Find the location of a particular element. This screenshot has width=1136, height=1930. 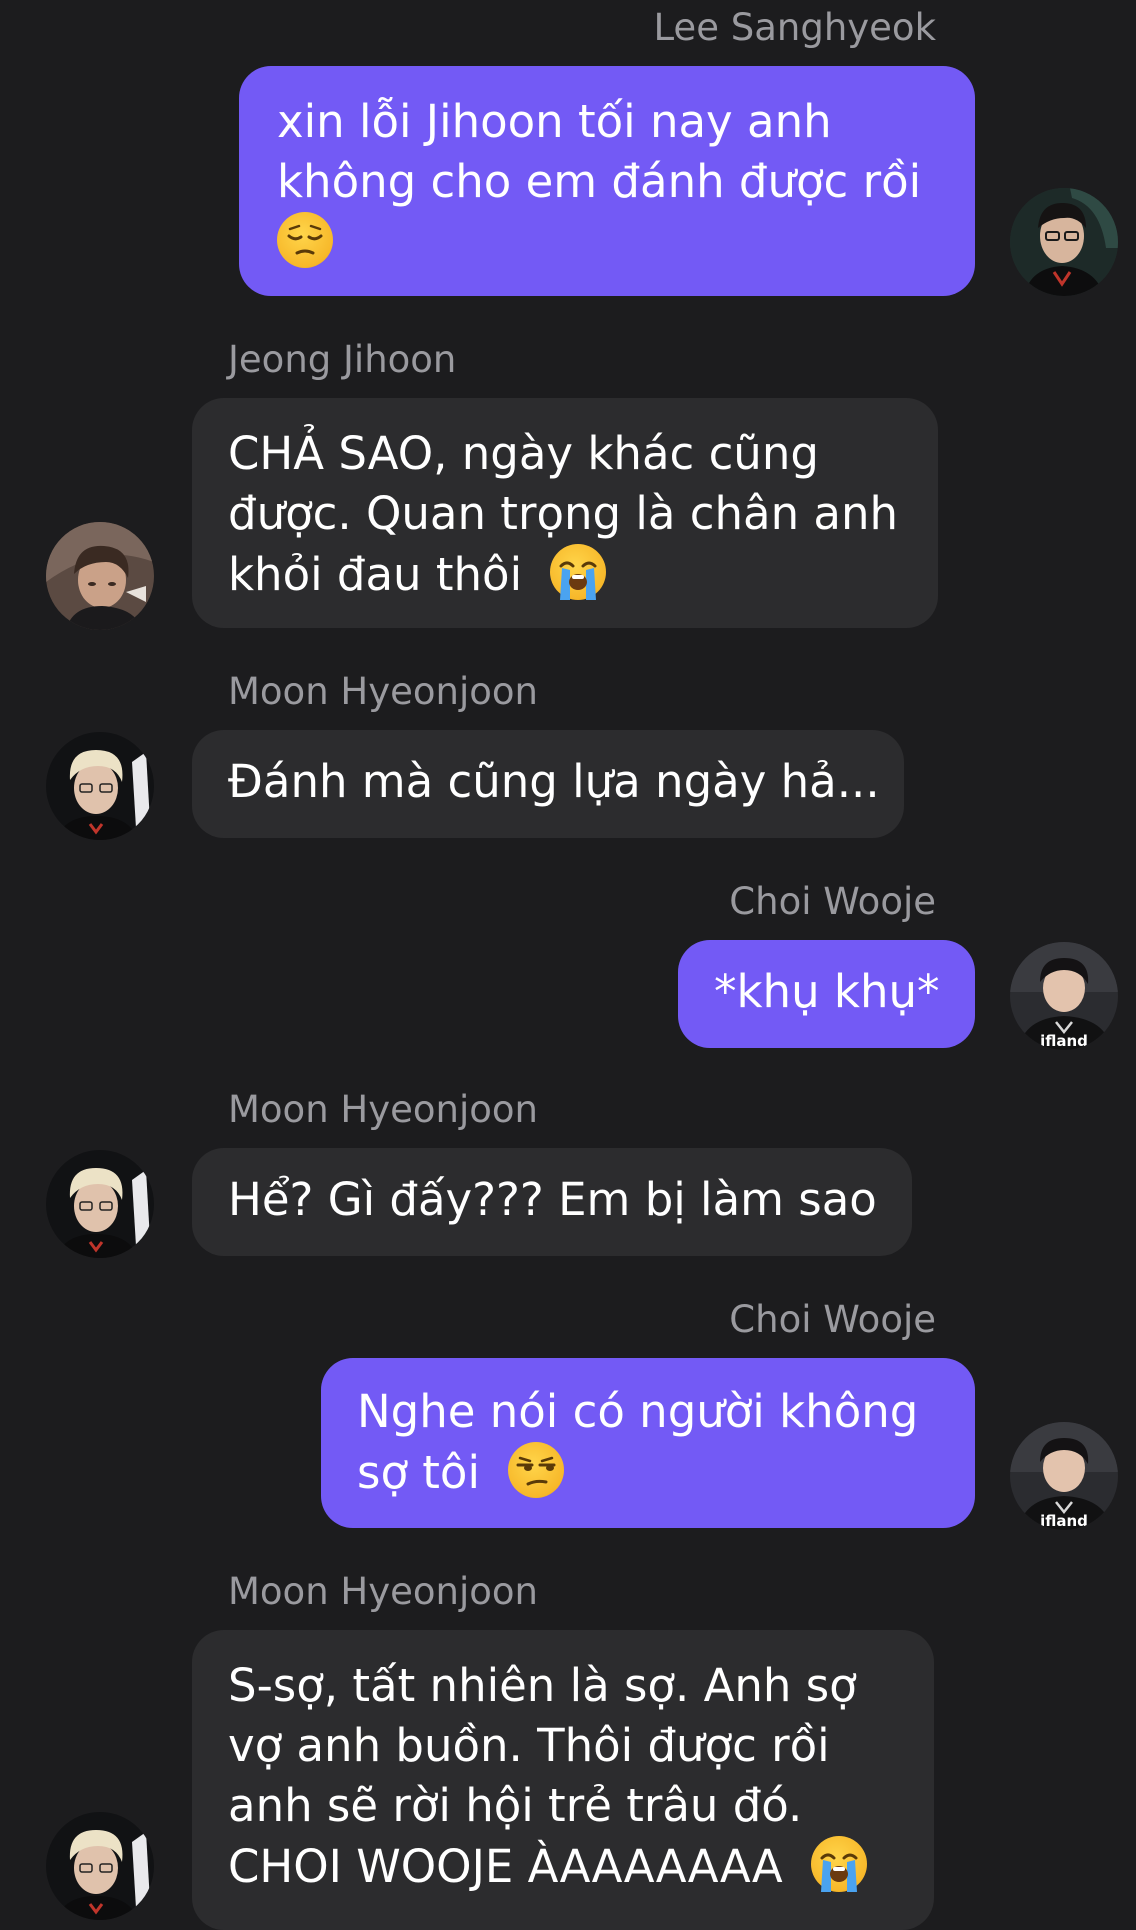

unamused-face-emoji is located at coordinates (536, 1470).